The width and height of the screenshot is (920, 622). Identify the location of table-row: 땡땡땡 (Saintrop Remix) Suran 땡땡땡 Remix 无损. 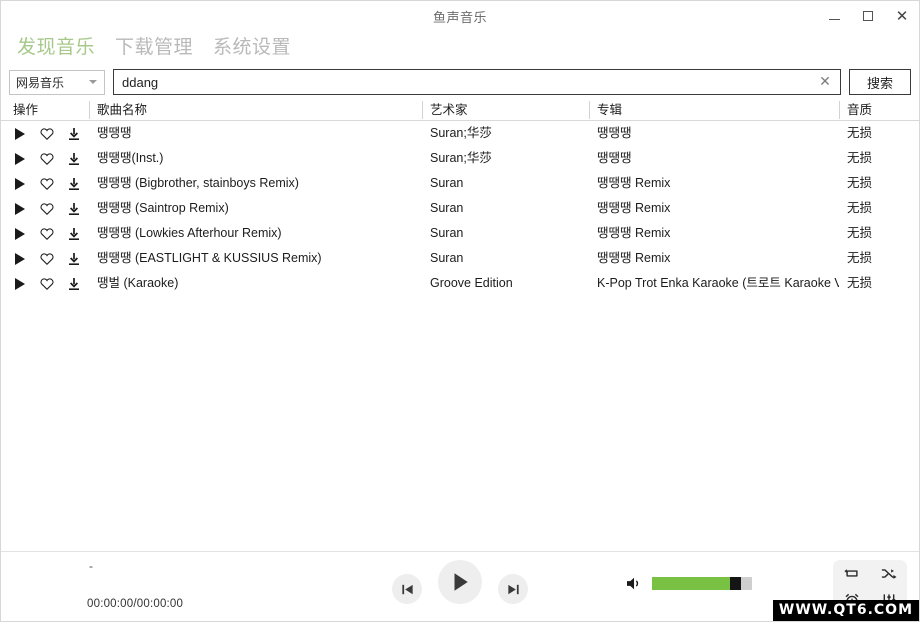
(460, 208).